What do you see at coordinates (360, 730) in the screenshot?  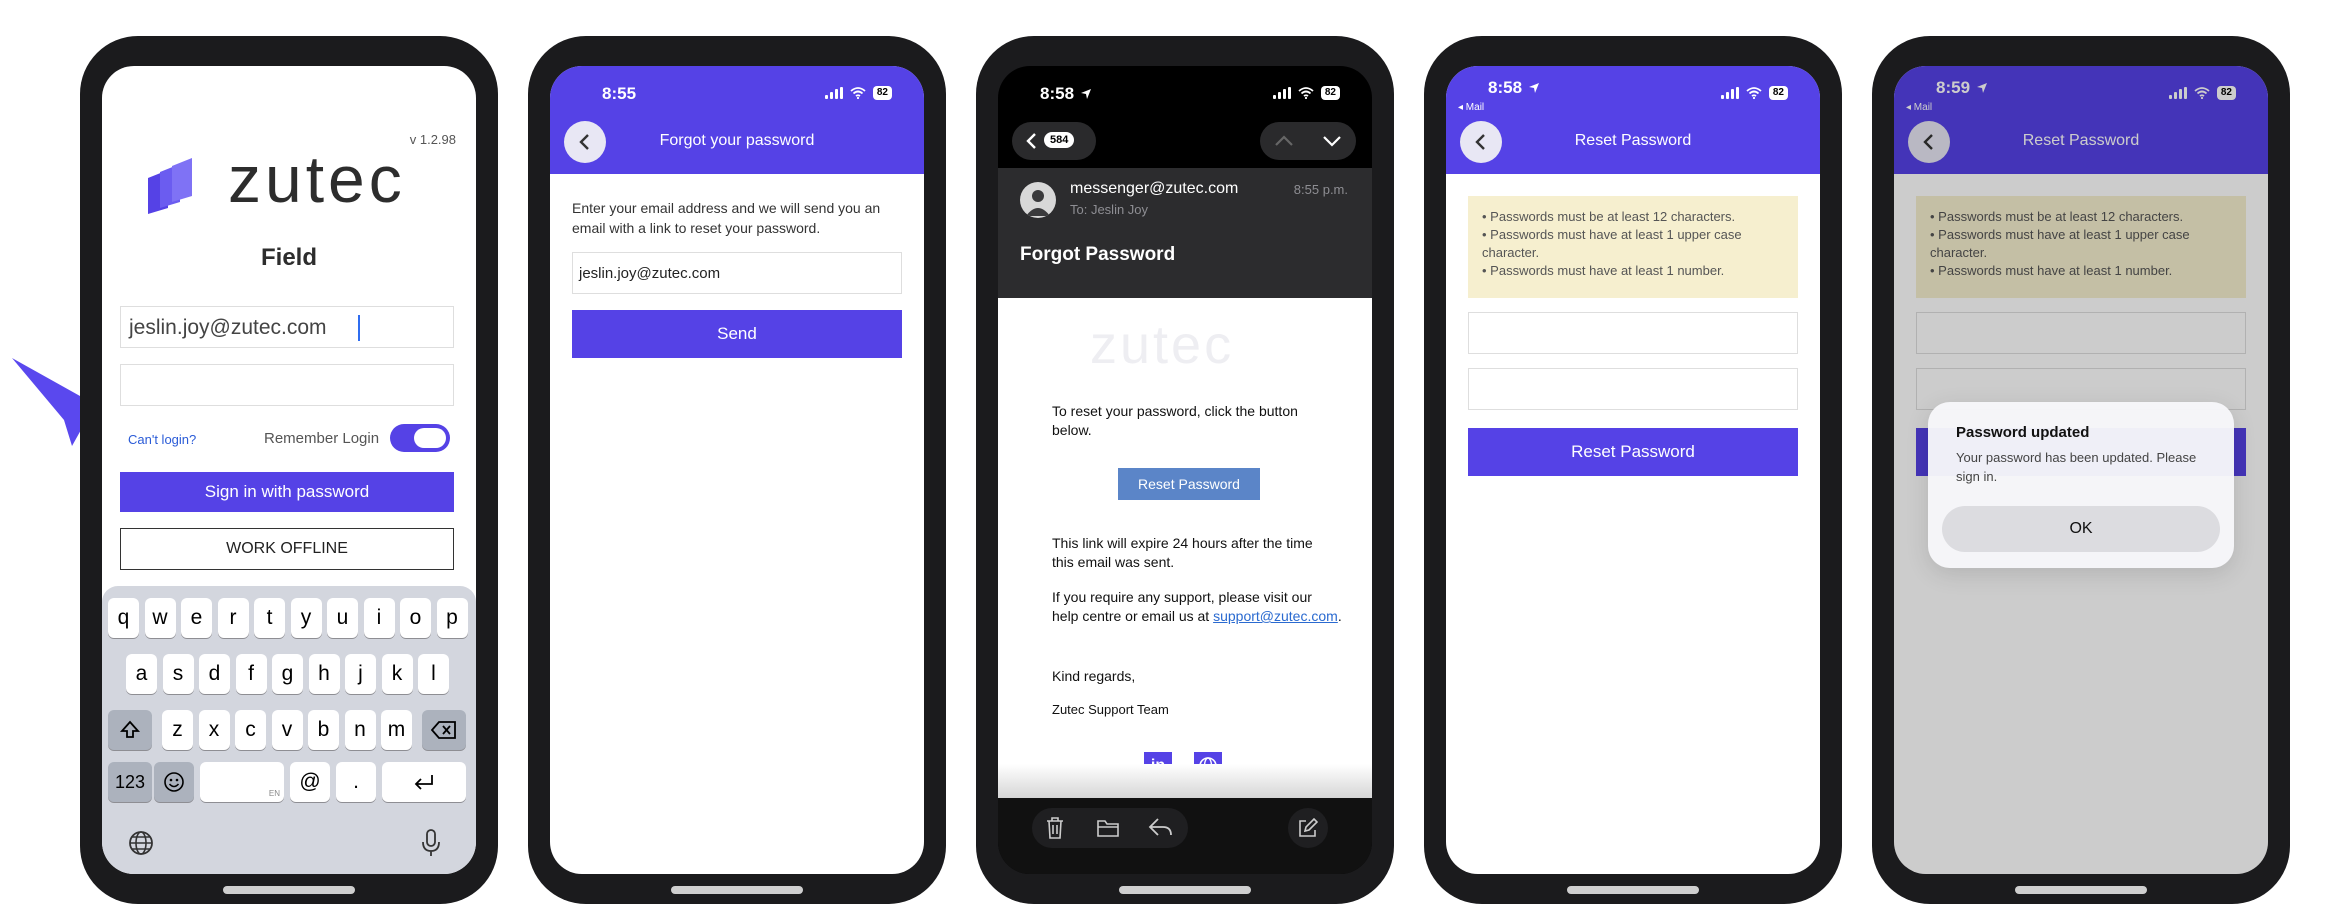 I see `key-n: n` at bounding box center [360, 730].